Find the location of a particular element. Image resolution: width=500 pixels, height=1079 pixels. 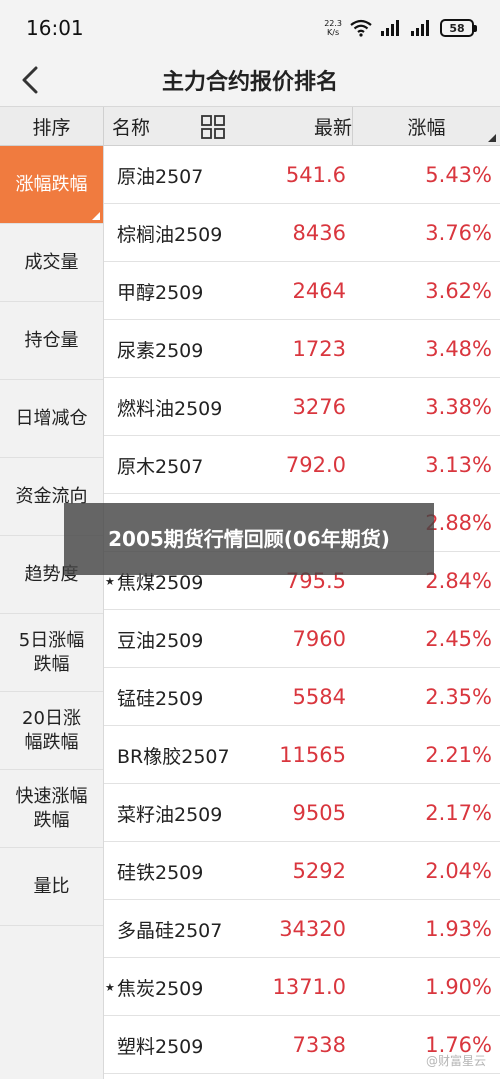

latest-price: 7338 is located at coordinates (319, 1045).